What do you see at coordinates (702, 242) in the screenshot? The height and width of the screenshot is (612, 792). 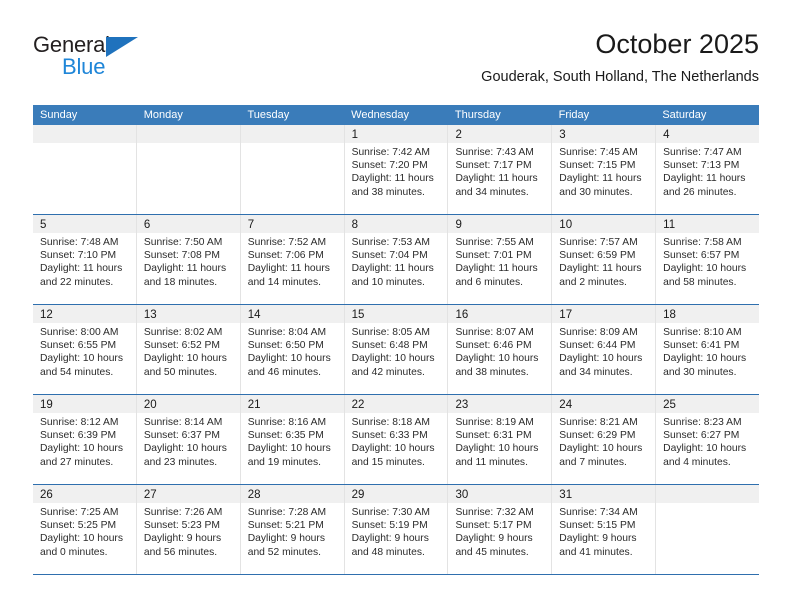 I see `sunrise-text: Sunrise: 7:58 AM` at bounding box center [702, 242].